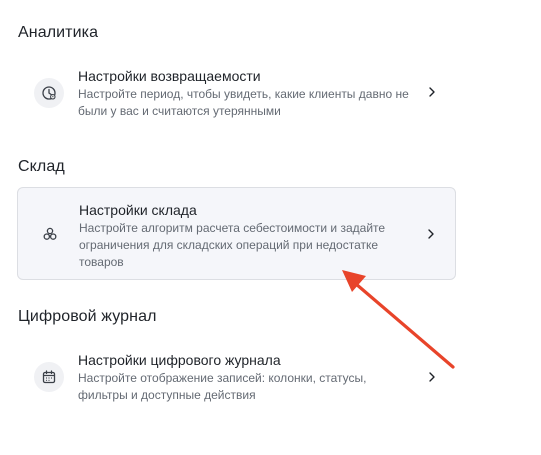  I want to click on section-title-analytics: Аналитика, so click(58, 32).